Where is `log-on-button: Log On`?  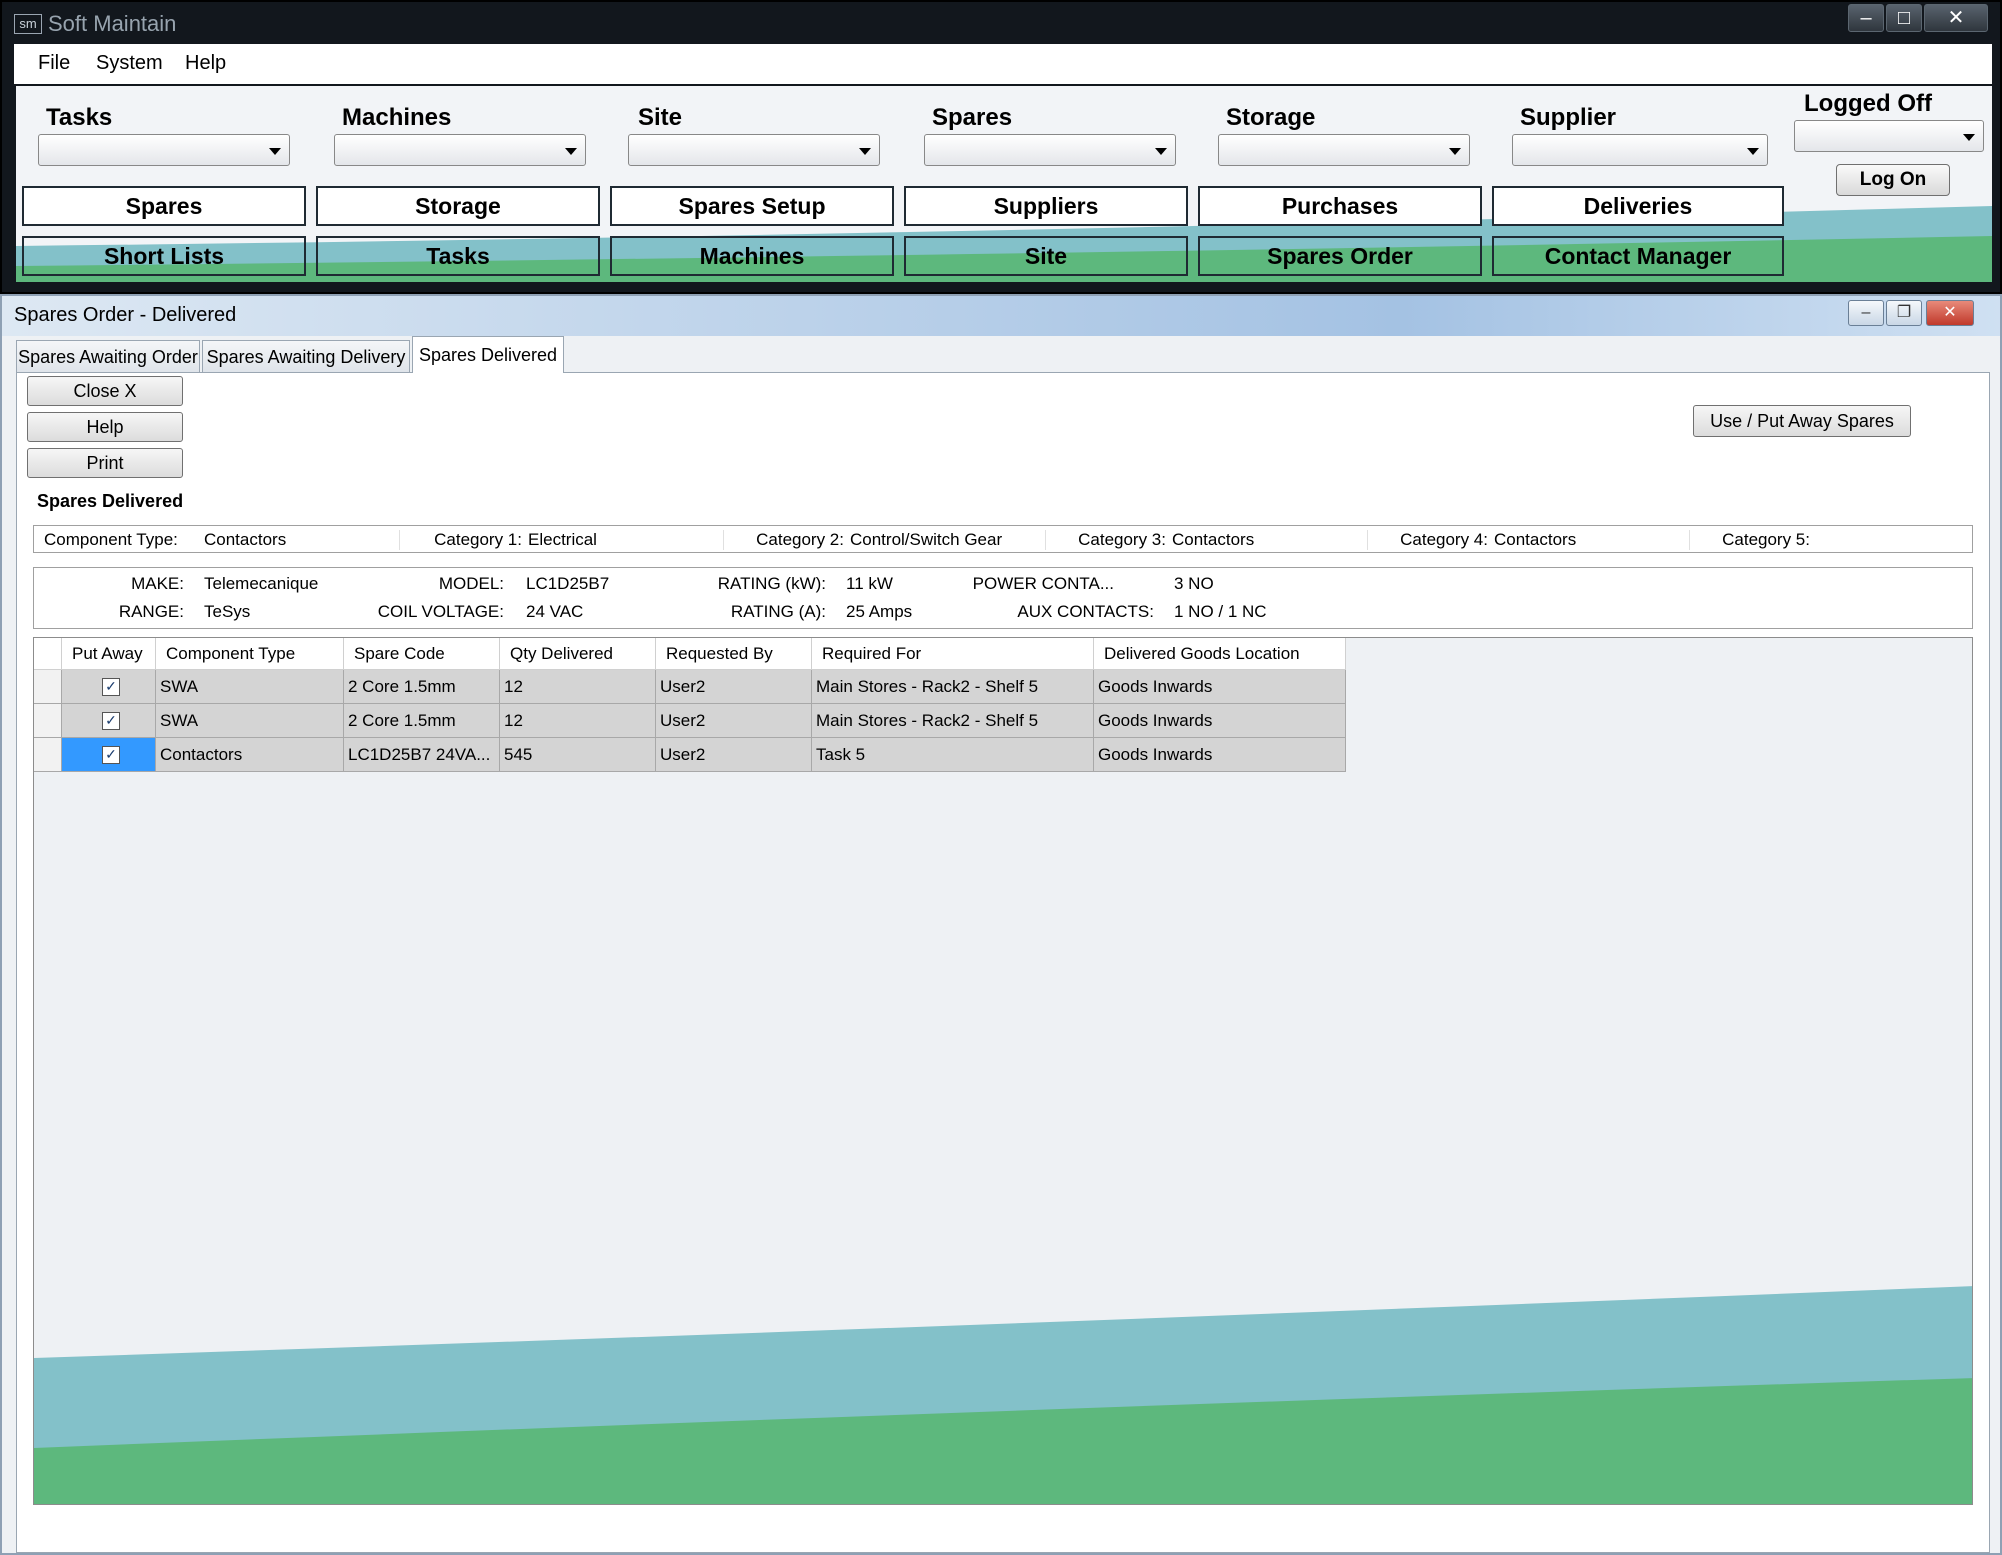
log-on-button: Log On is located at coordinates (1893, 180).